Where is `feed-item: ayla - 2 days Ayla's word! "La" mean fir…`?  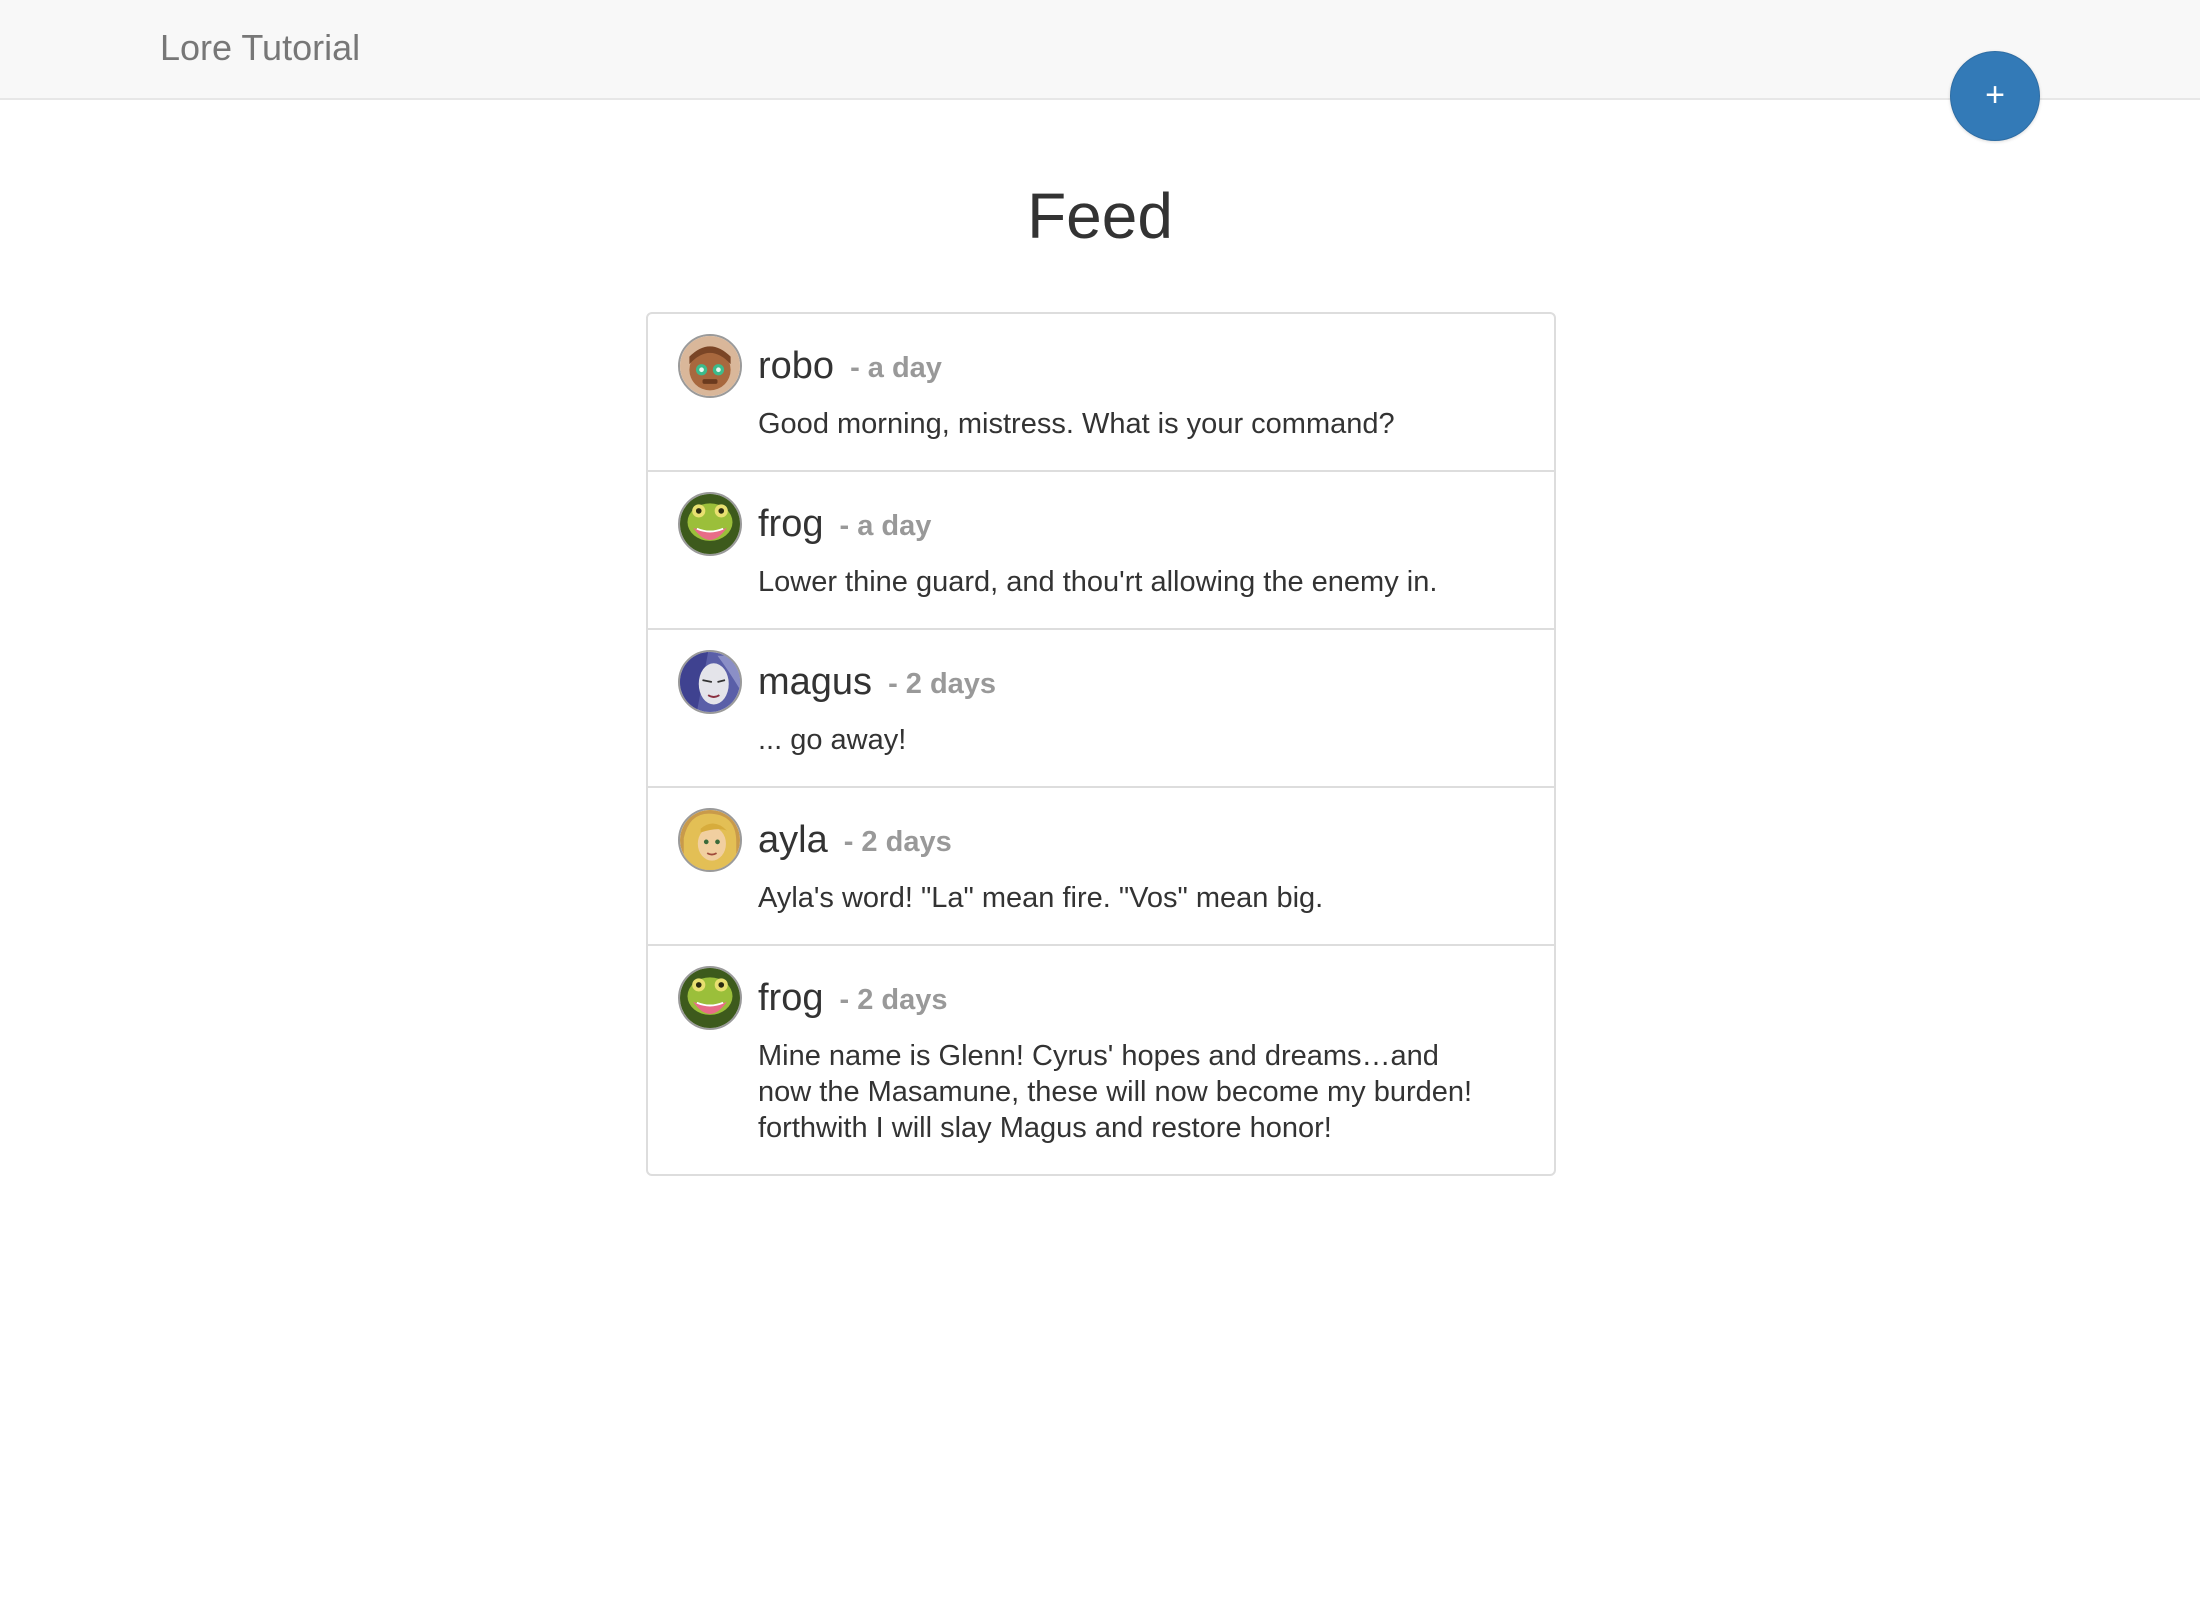 feed-item: ayla - 2 days Ayla's word! "La" mean fir… is located at coordinates (1101, 865).